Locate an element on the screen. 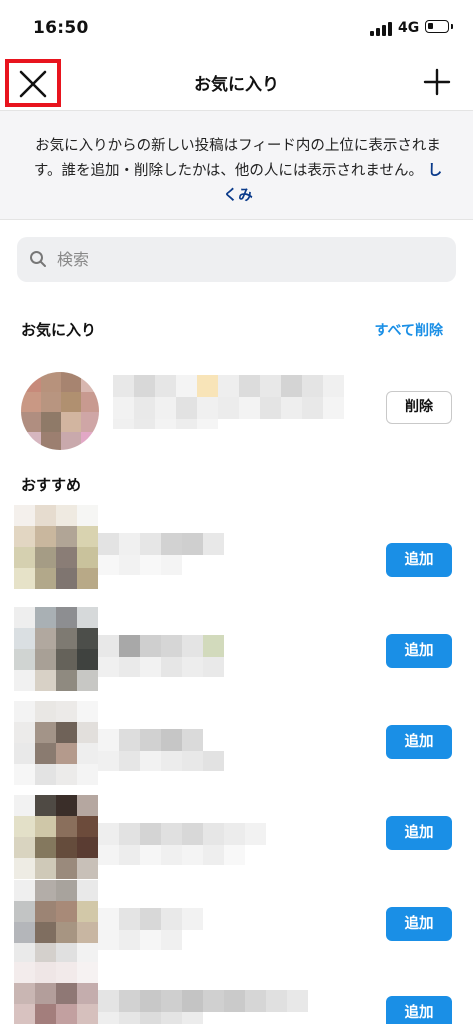  search-field: 検索 is located at coordinates (236, 259).